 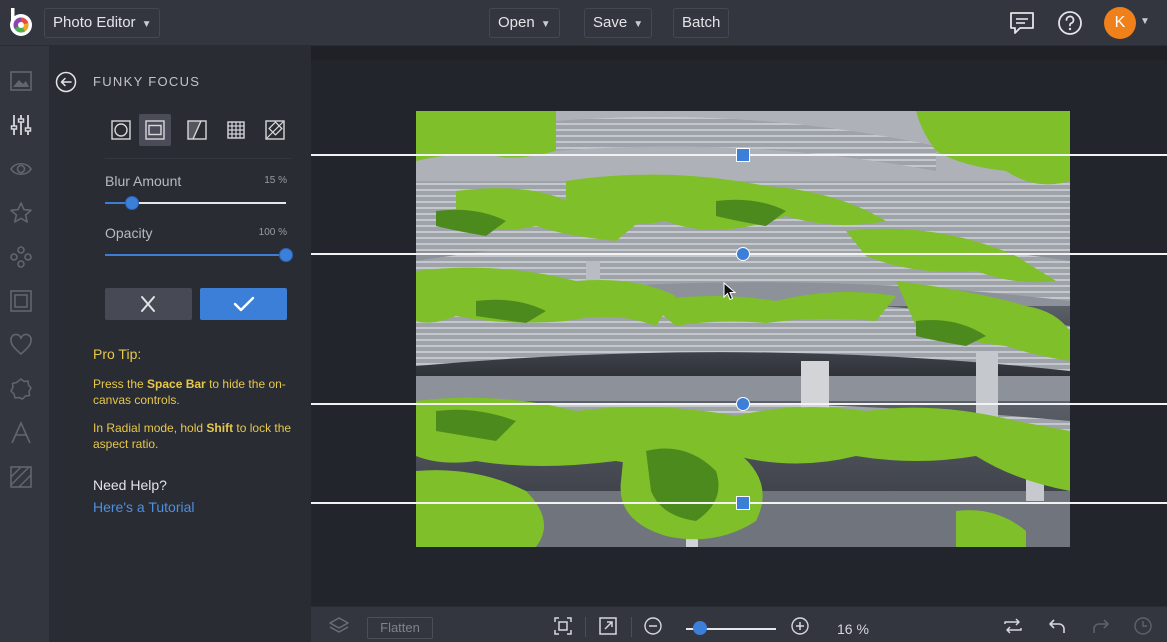 What do you see at coordinates (743, 503) in the screenshot?
I see `feather-handle-bottom` at bounding box center [743, 503].